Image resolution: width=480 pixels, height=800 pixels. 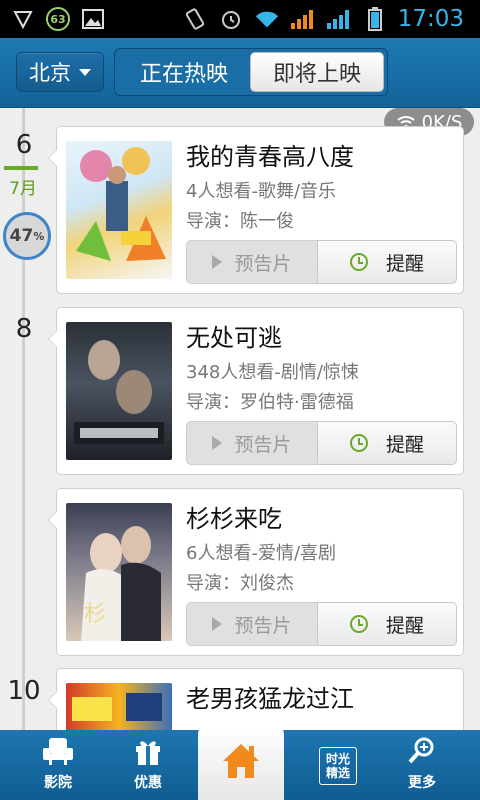 I want to click on battery-icon, so click(x=375, y=19).